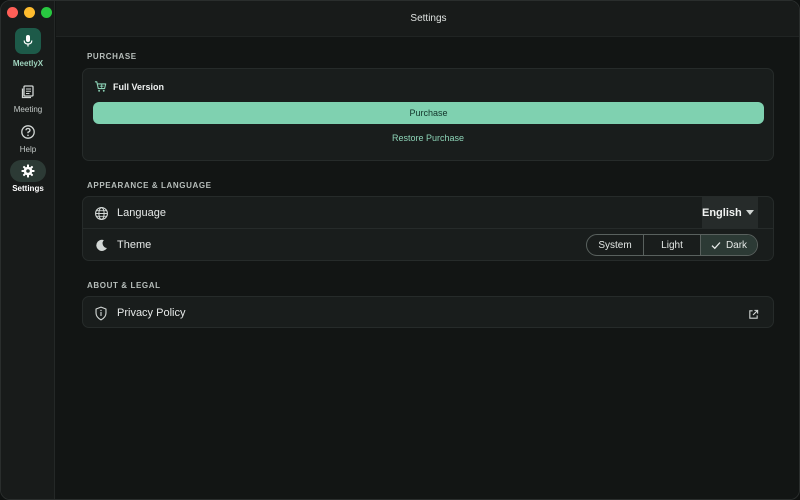  I want to click on purchase-button: Purchase, so click(428, 113).